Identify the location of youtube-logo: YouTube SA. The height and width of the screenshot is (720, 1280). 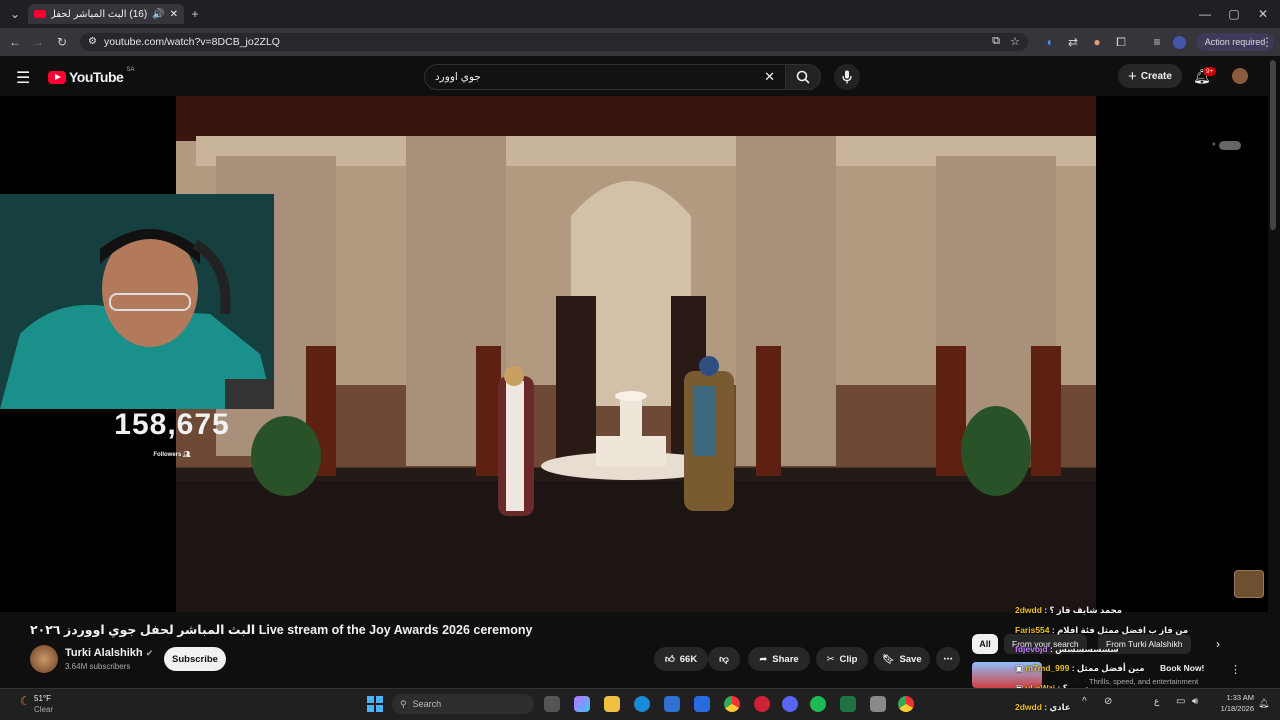
(91, 76).